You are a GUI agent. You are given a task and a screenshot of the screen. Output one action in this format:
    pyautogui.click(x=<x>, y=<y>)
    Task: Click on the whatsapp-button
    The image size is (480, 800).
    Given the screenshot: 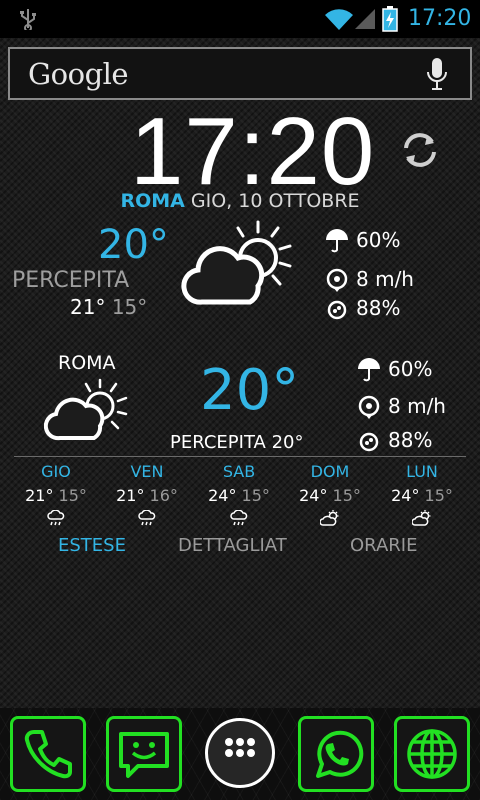 What is the action you would take?
    pyautogui.click(x=336, y=754)
    